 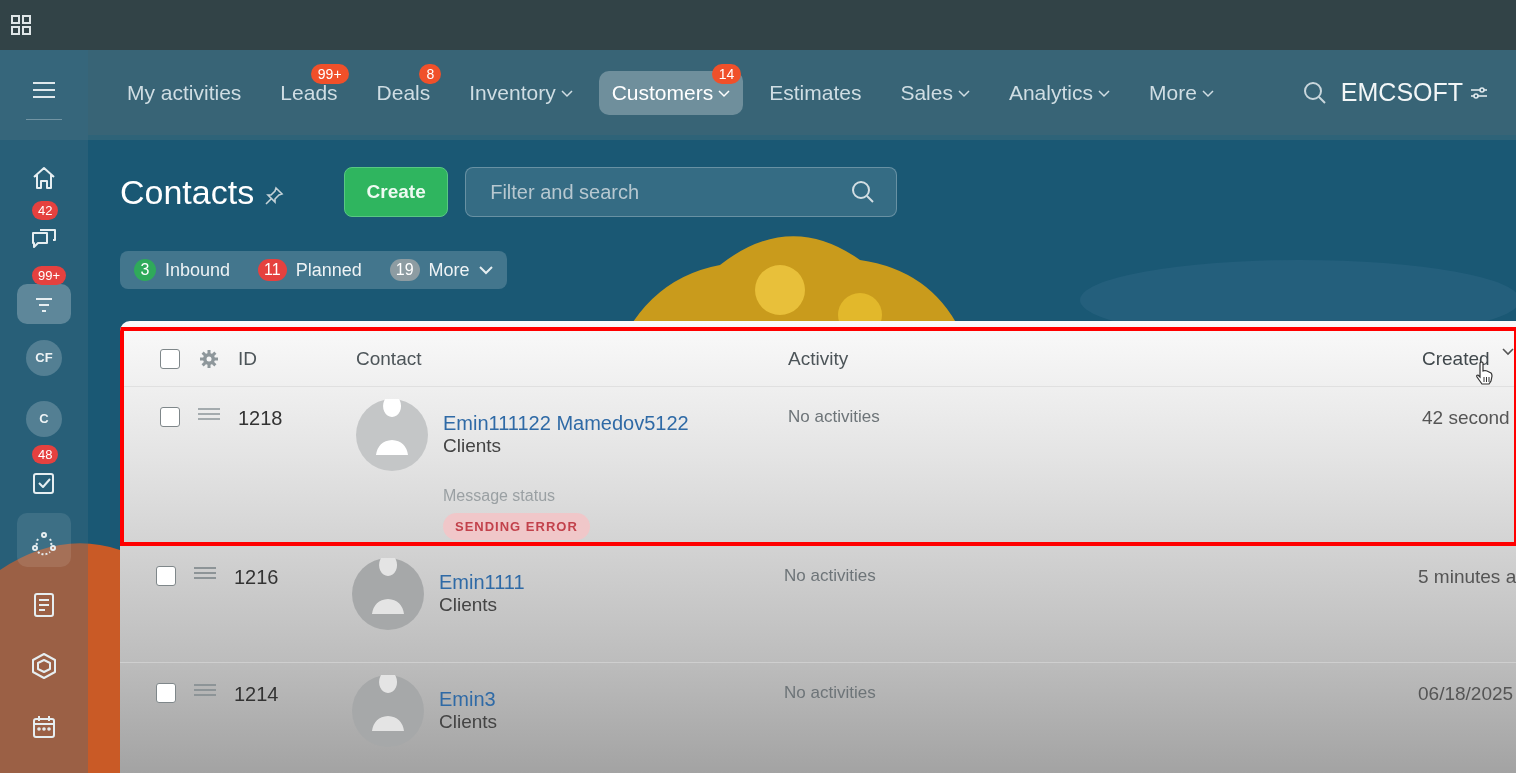 What do you see at coordinates (44, 418) in the screenshot?
I see `avatar: C` at bounding box center [44, 418].